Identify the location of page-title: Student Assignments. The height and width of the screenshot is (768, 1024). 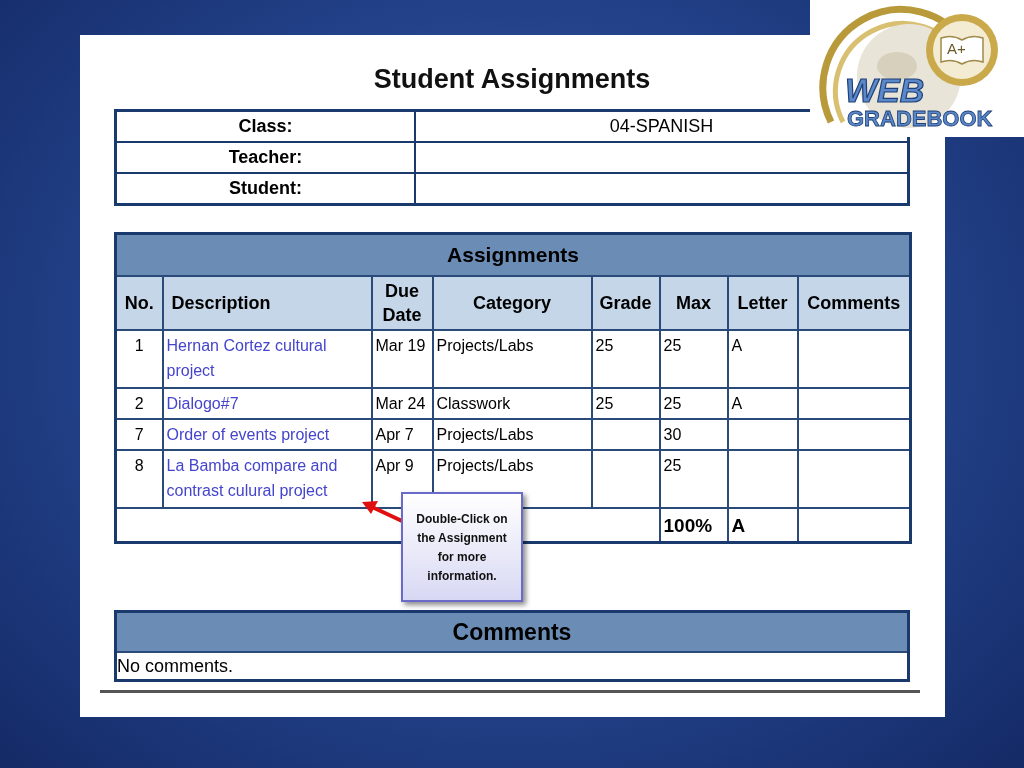
(512, 79).